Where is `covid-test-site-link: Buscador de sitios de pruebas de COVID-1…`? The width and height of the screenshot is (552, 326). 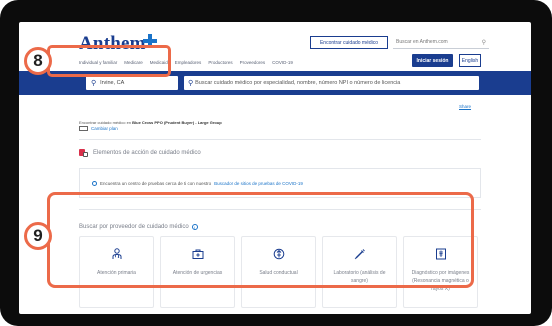
covid-test-site-link: Buscador de sitios de pruebas de COVID-1… is located at coordinates (258, 183).